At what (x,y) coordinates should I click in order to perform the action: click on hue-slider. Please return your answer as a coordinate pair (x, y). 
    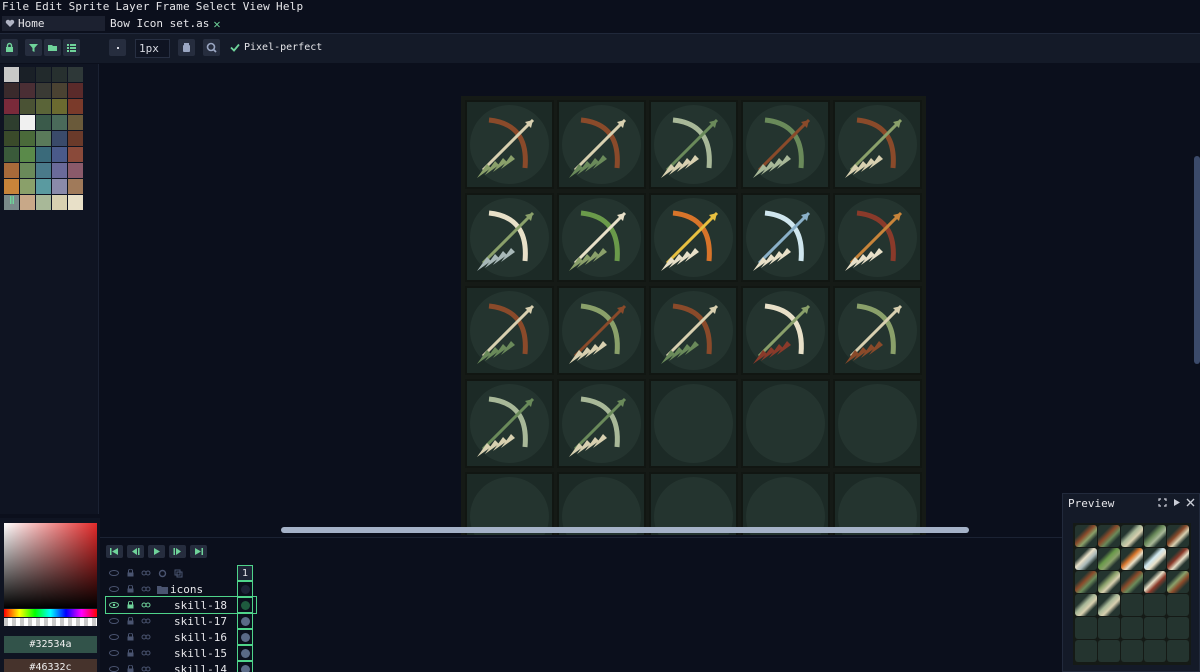
    Looking at the image, I should click on (50, 613).